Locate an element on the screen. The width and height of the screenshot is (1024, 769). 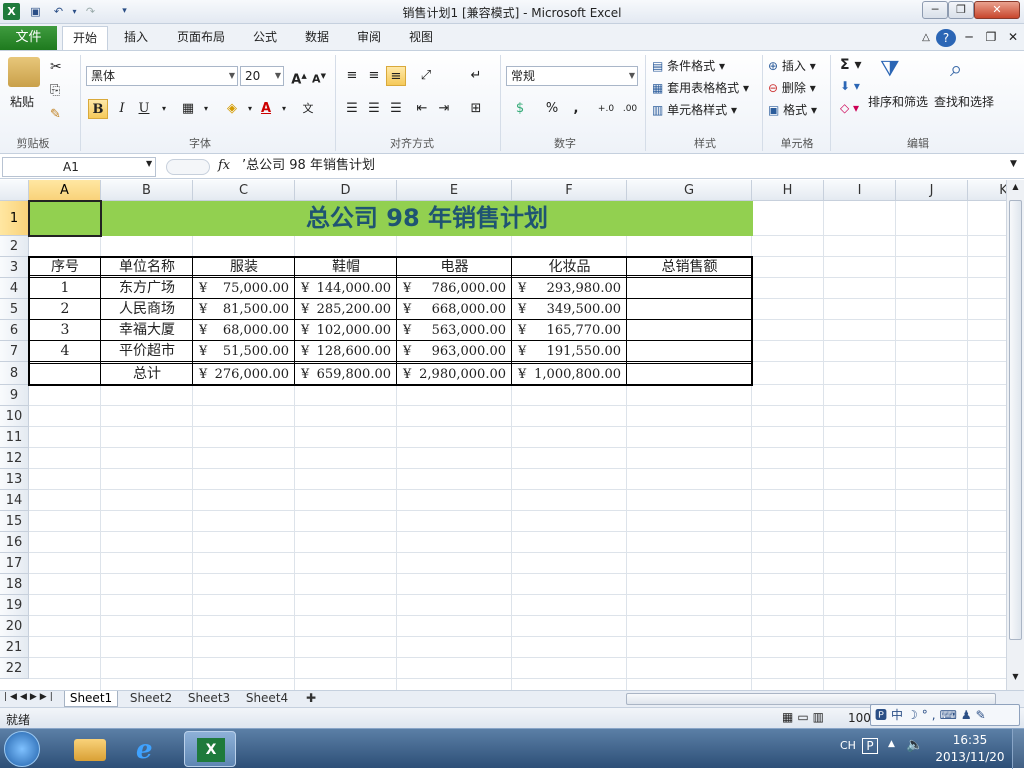
amount-cell: 81,500.00 is located at coordinates (241, 310).